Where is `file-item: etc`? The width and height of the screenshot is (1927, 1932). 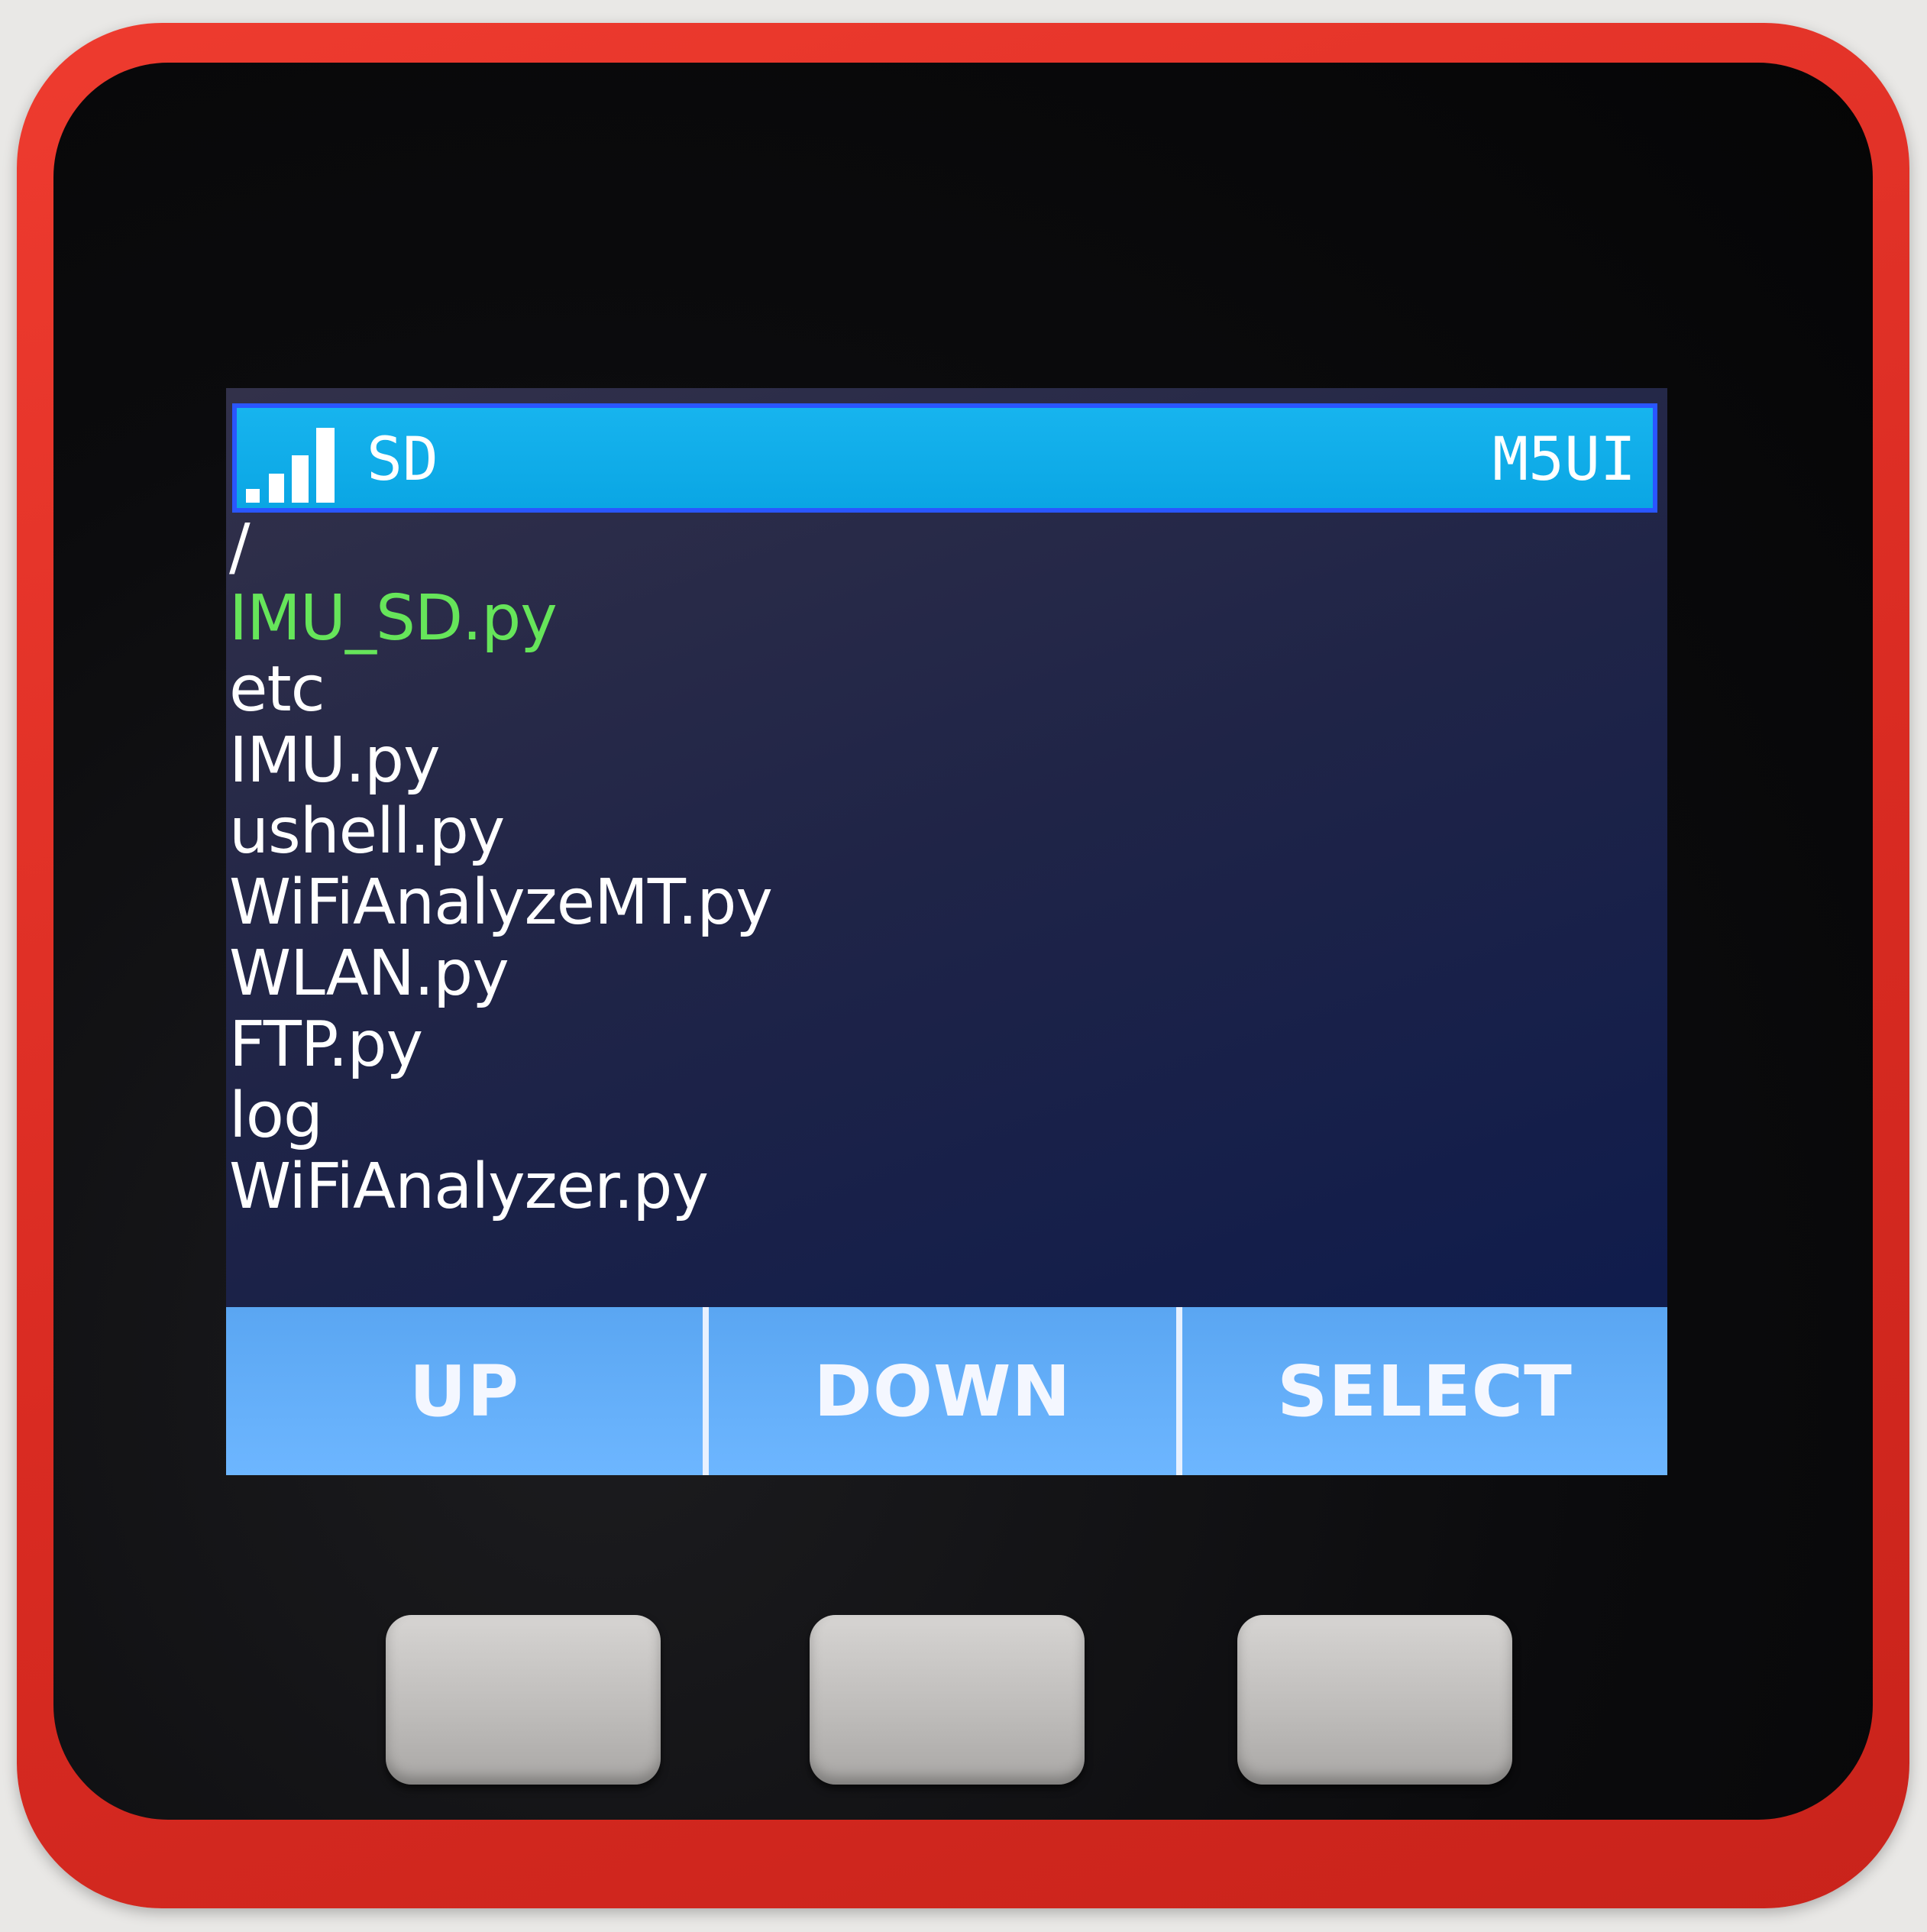
file-item: etc is located at coordinates (500, 689).